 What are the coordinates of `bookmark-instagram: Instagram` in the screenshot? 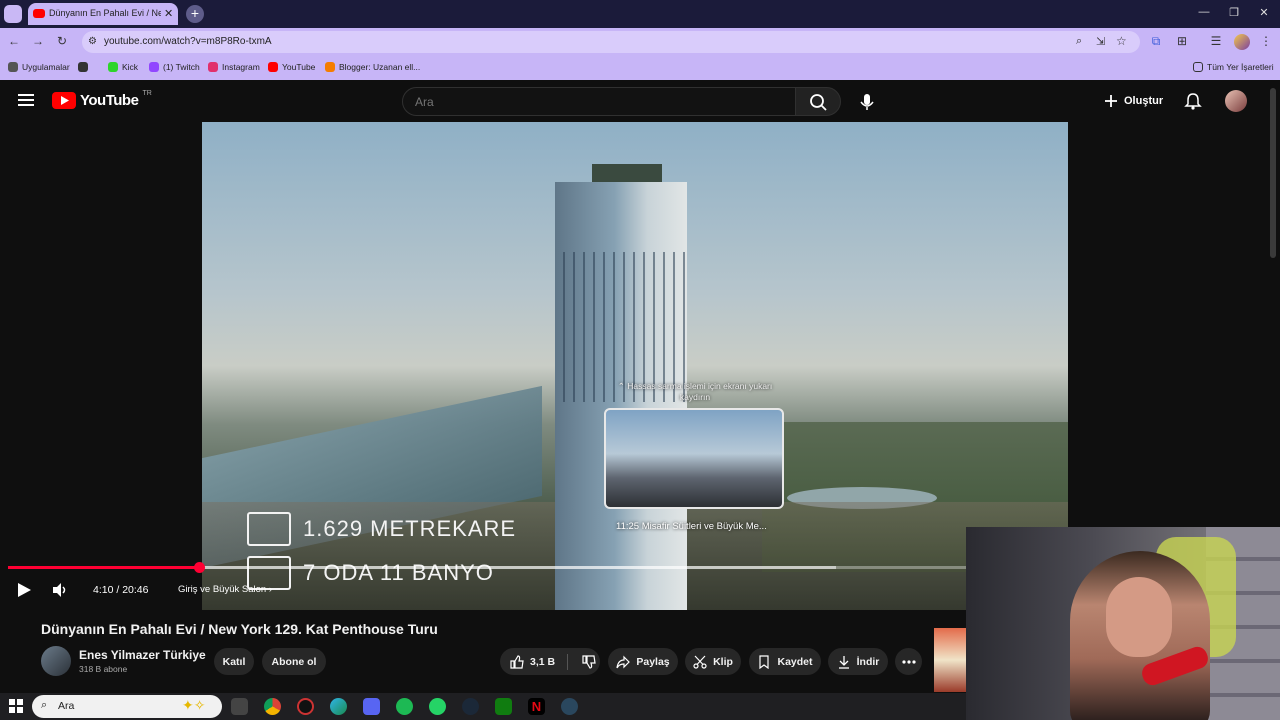 It's located at (234, 67).